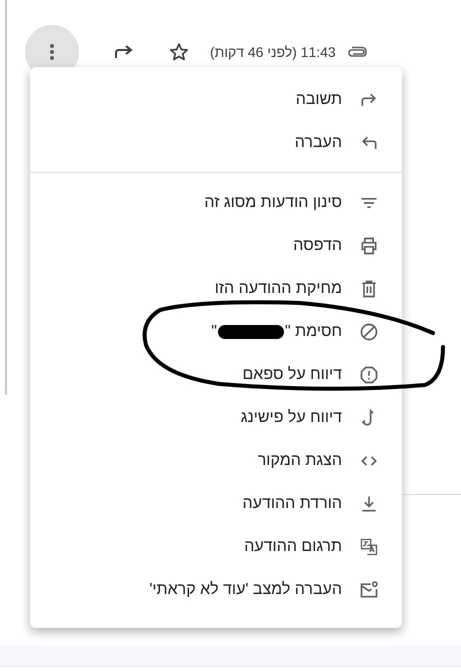  What do you see at coordinates (369, 590) in the screenshot?
I see `envelope-icon` at bounding box center [369, 590].